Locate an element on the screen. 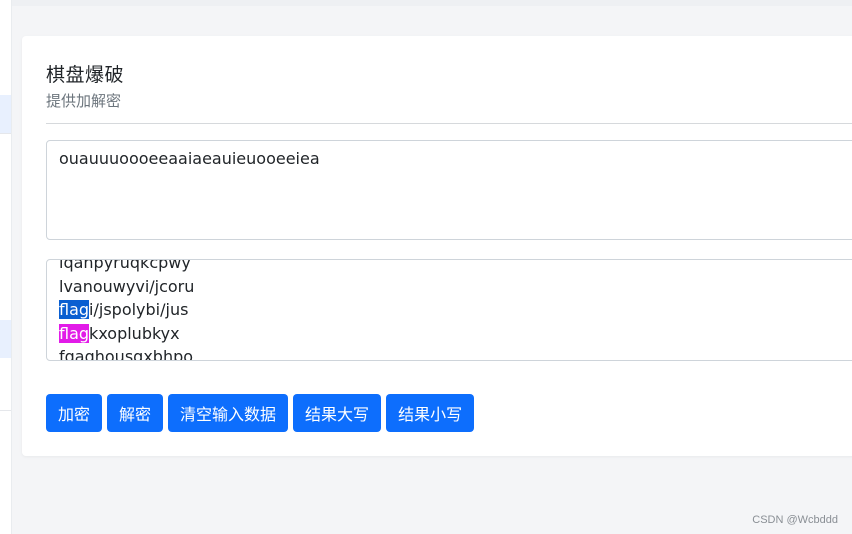 The width and height of the screenshot is (852, 534). output-line-text: lvanouwyvi/jcoru is located at coordinates (127, 286).